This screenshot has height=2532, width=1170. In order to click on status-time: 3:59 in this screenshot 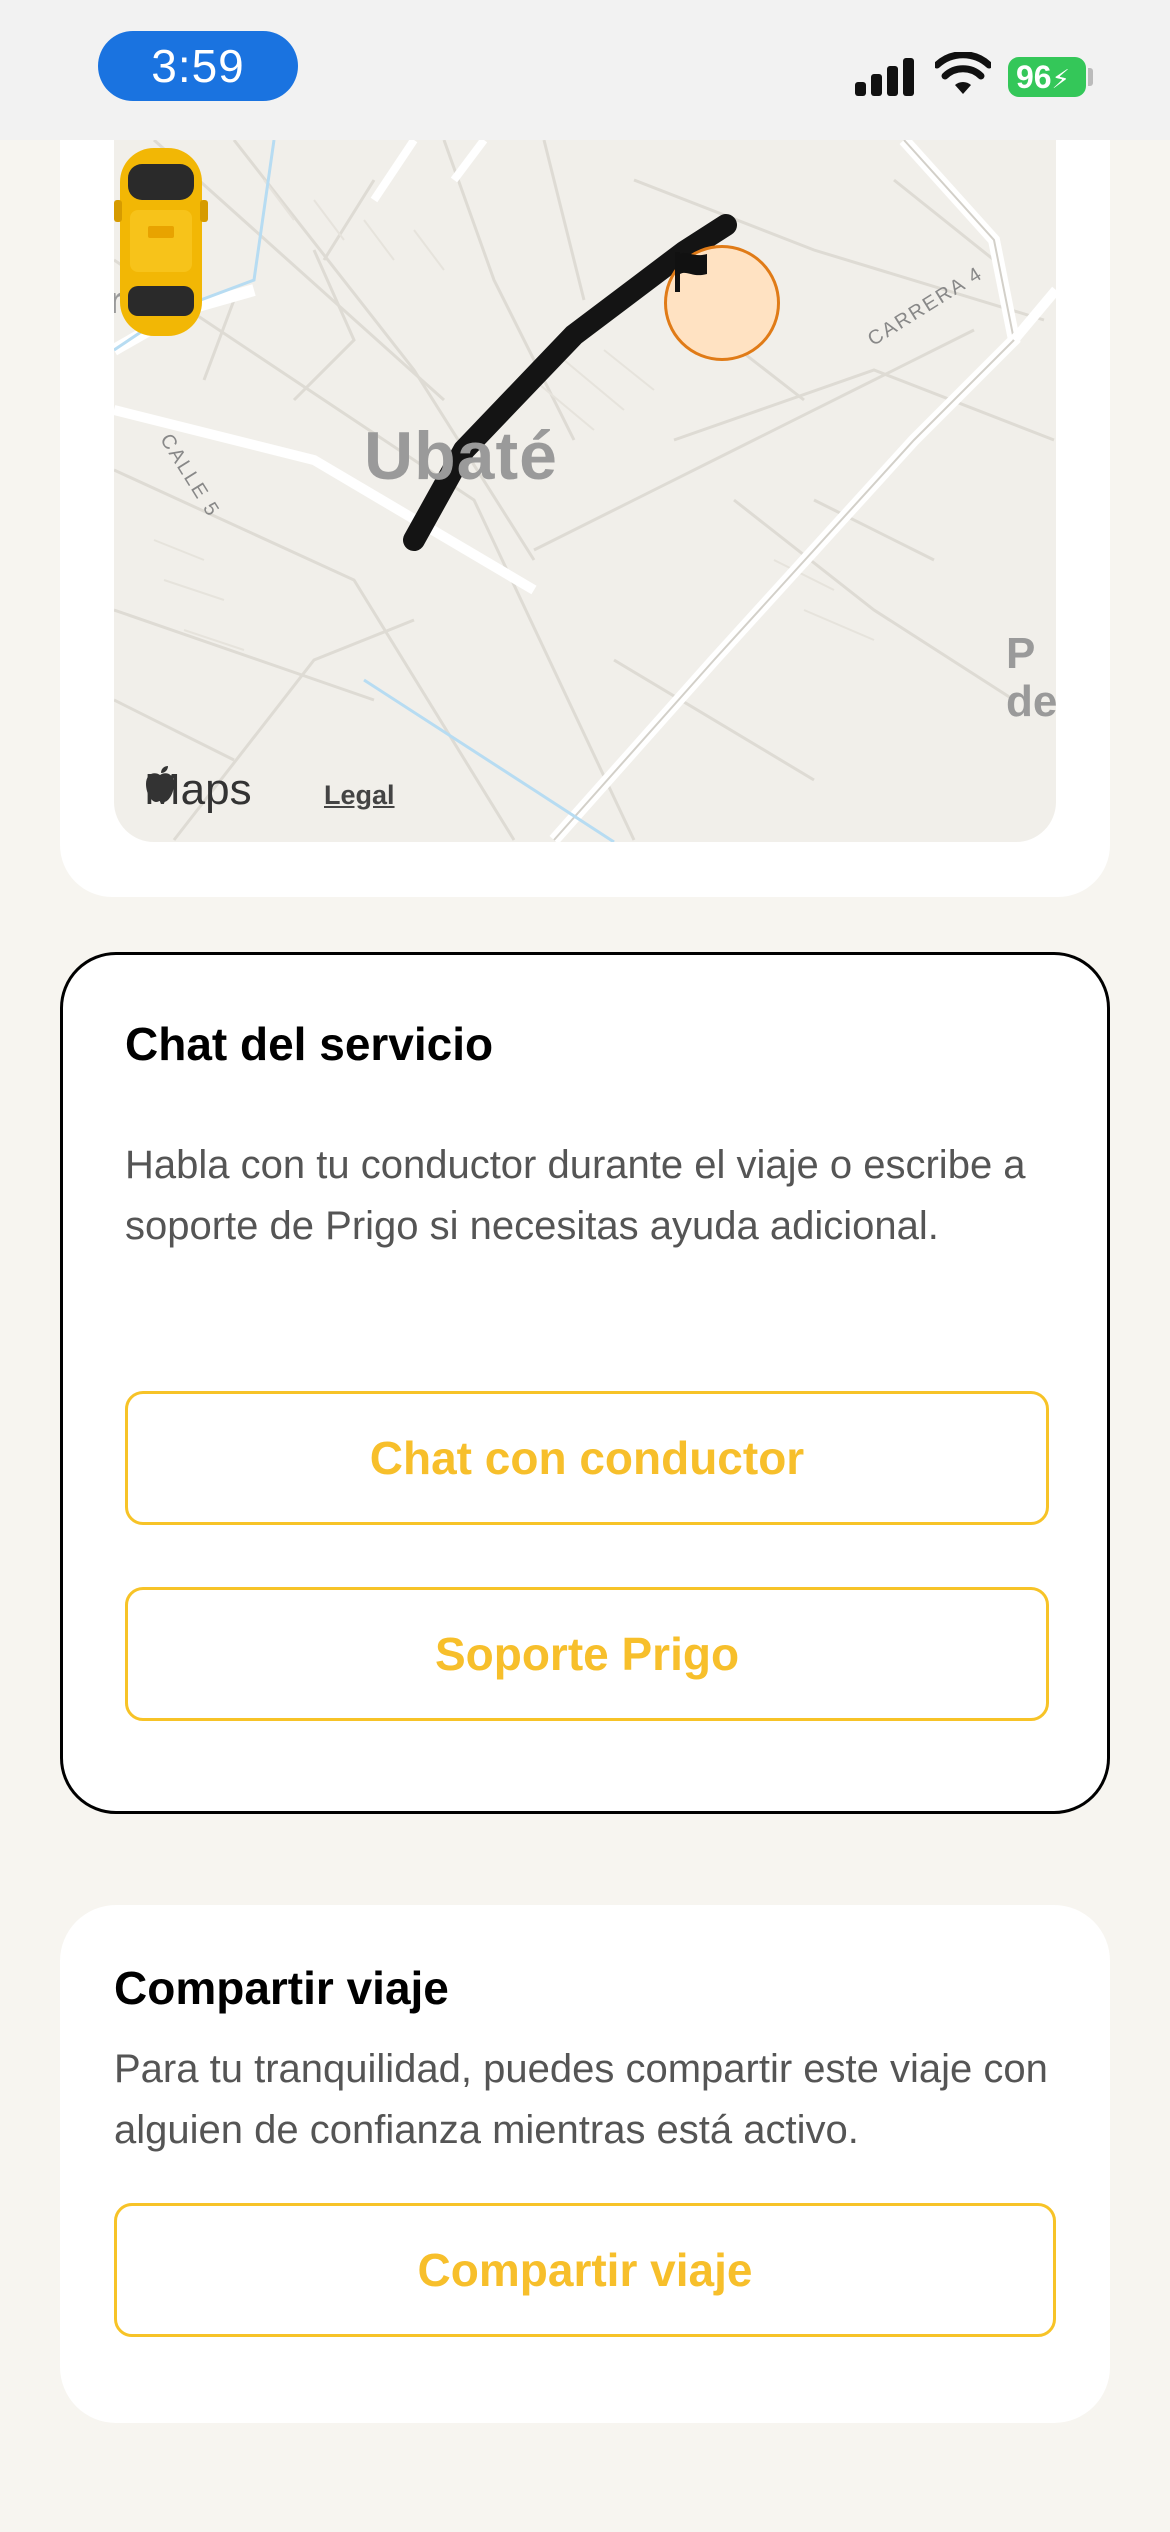, I will do `click(198, 66)`.